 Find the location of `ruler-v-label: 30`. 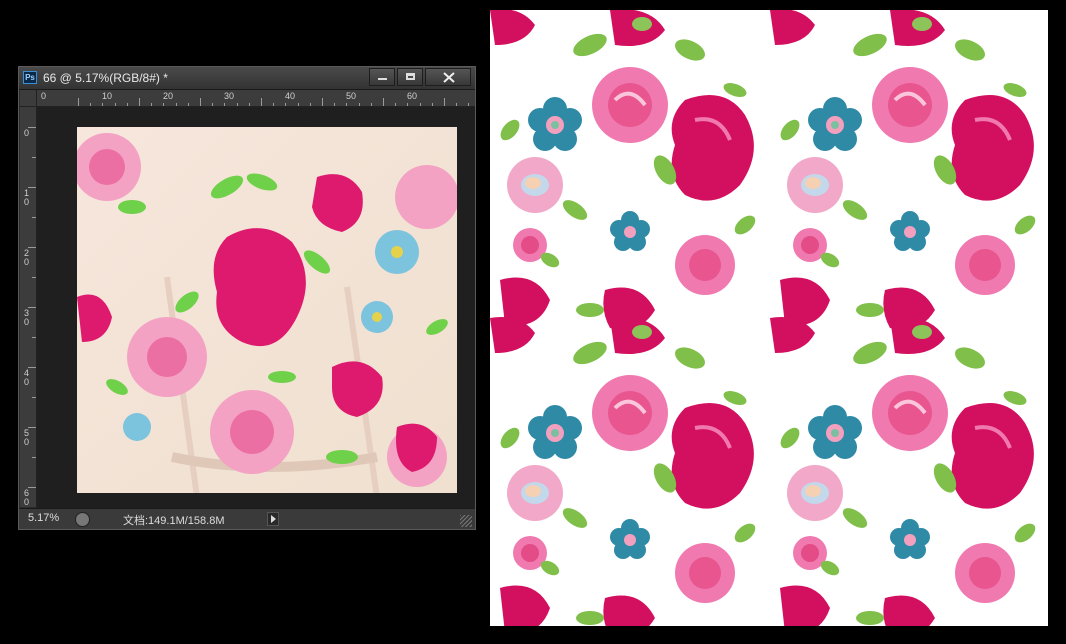

ruler-v-label: 30 is located at coordinates (27, 317).